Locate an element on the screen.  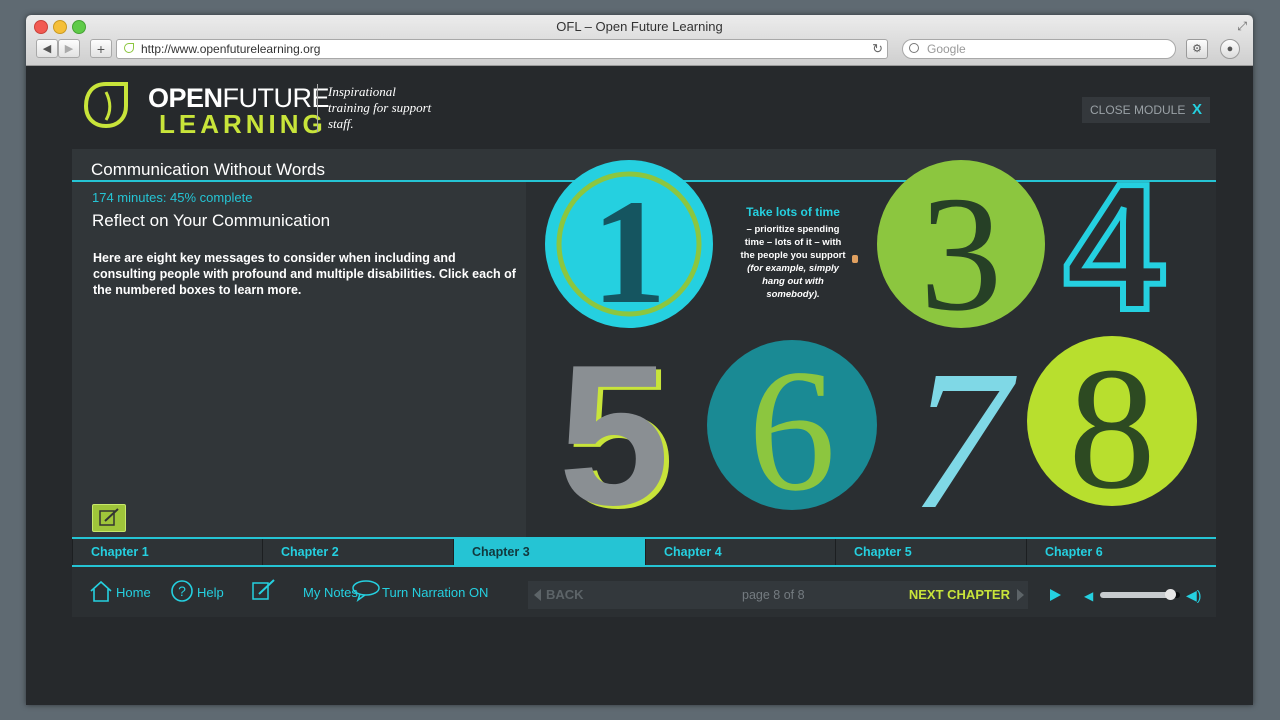
tools-button: ⚙ is located at coordinates (1197, 49).